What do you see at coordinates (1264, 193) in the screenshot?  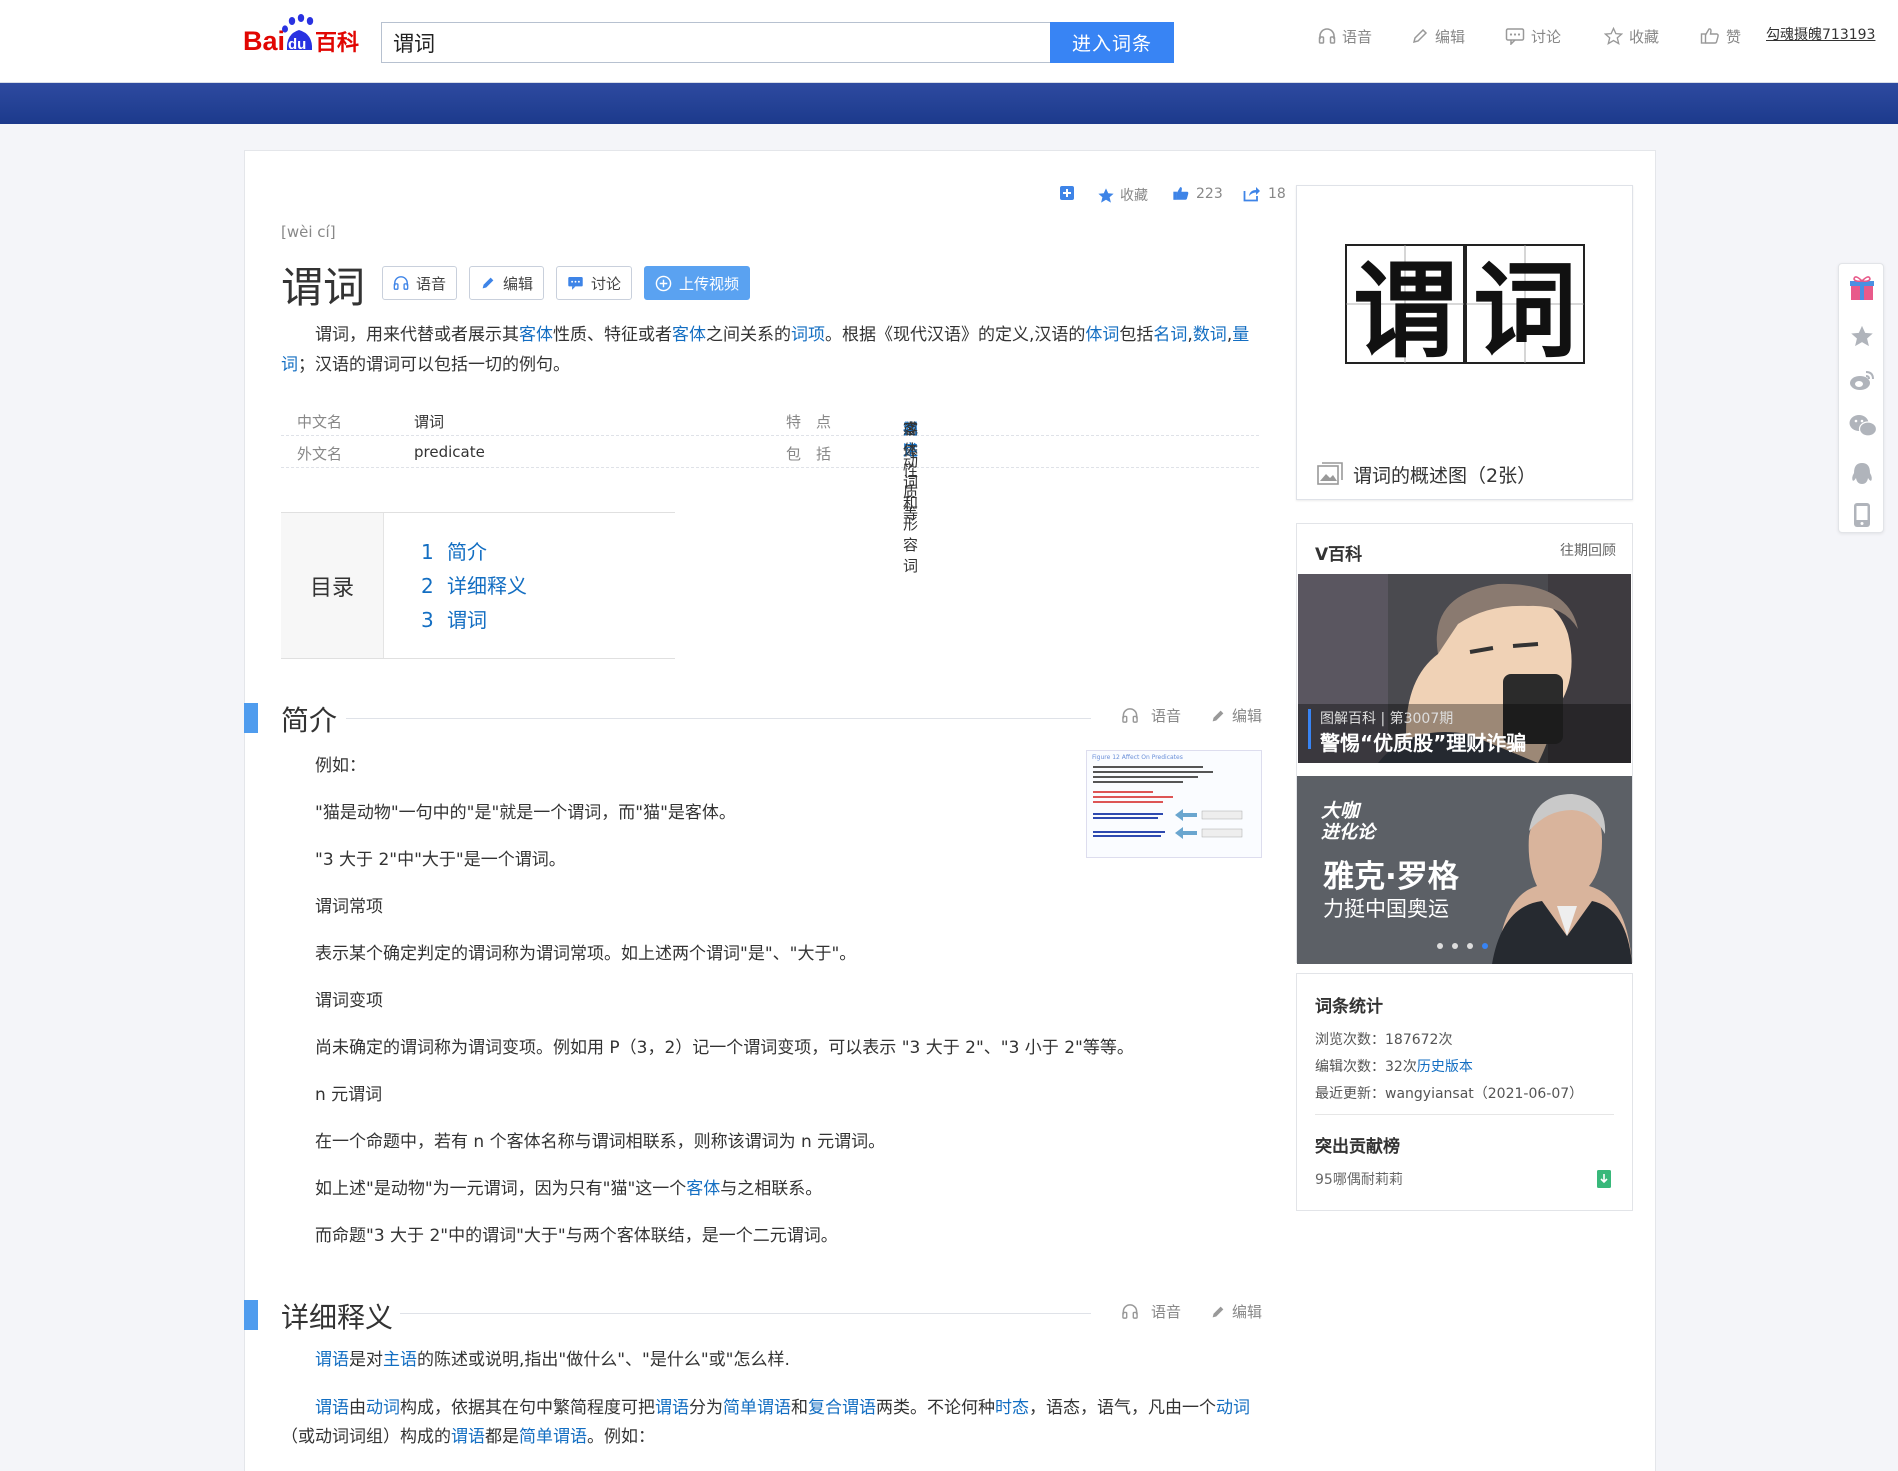 I see `share-button: 18` at bounding box center [1264, 193].